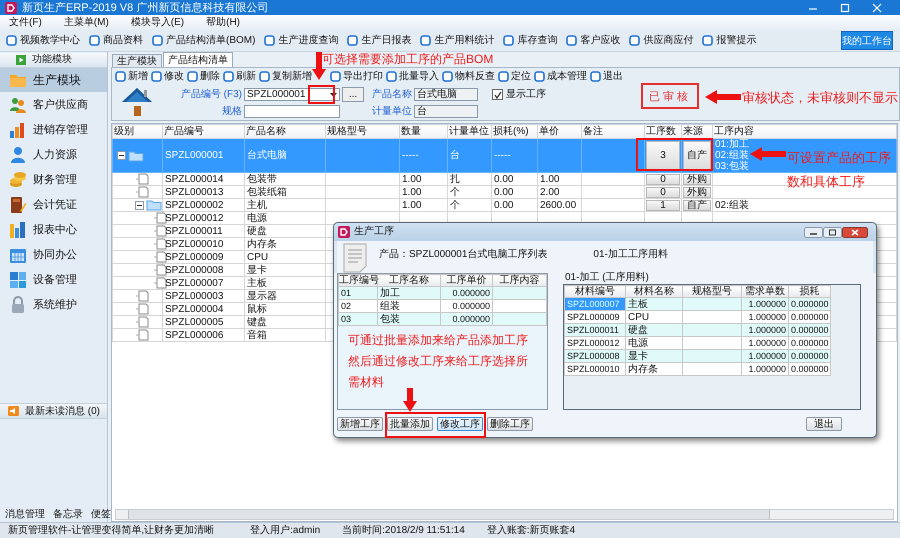  What do you see at coordinates (424, 131) in the screenshot?
I see `column-header: 数量` at bounding box center [424, 131].